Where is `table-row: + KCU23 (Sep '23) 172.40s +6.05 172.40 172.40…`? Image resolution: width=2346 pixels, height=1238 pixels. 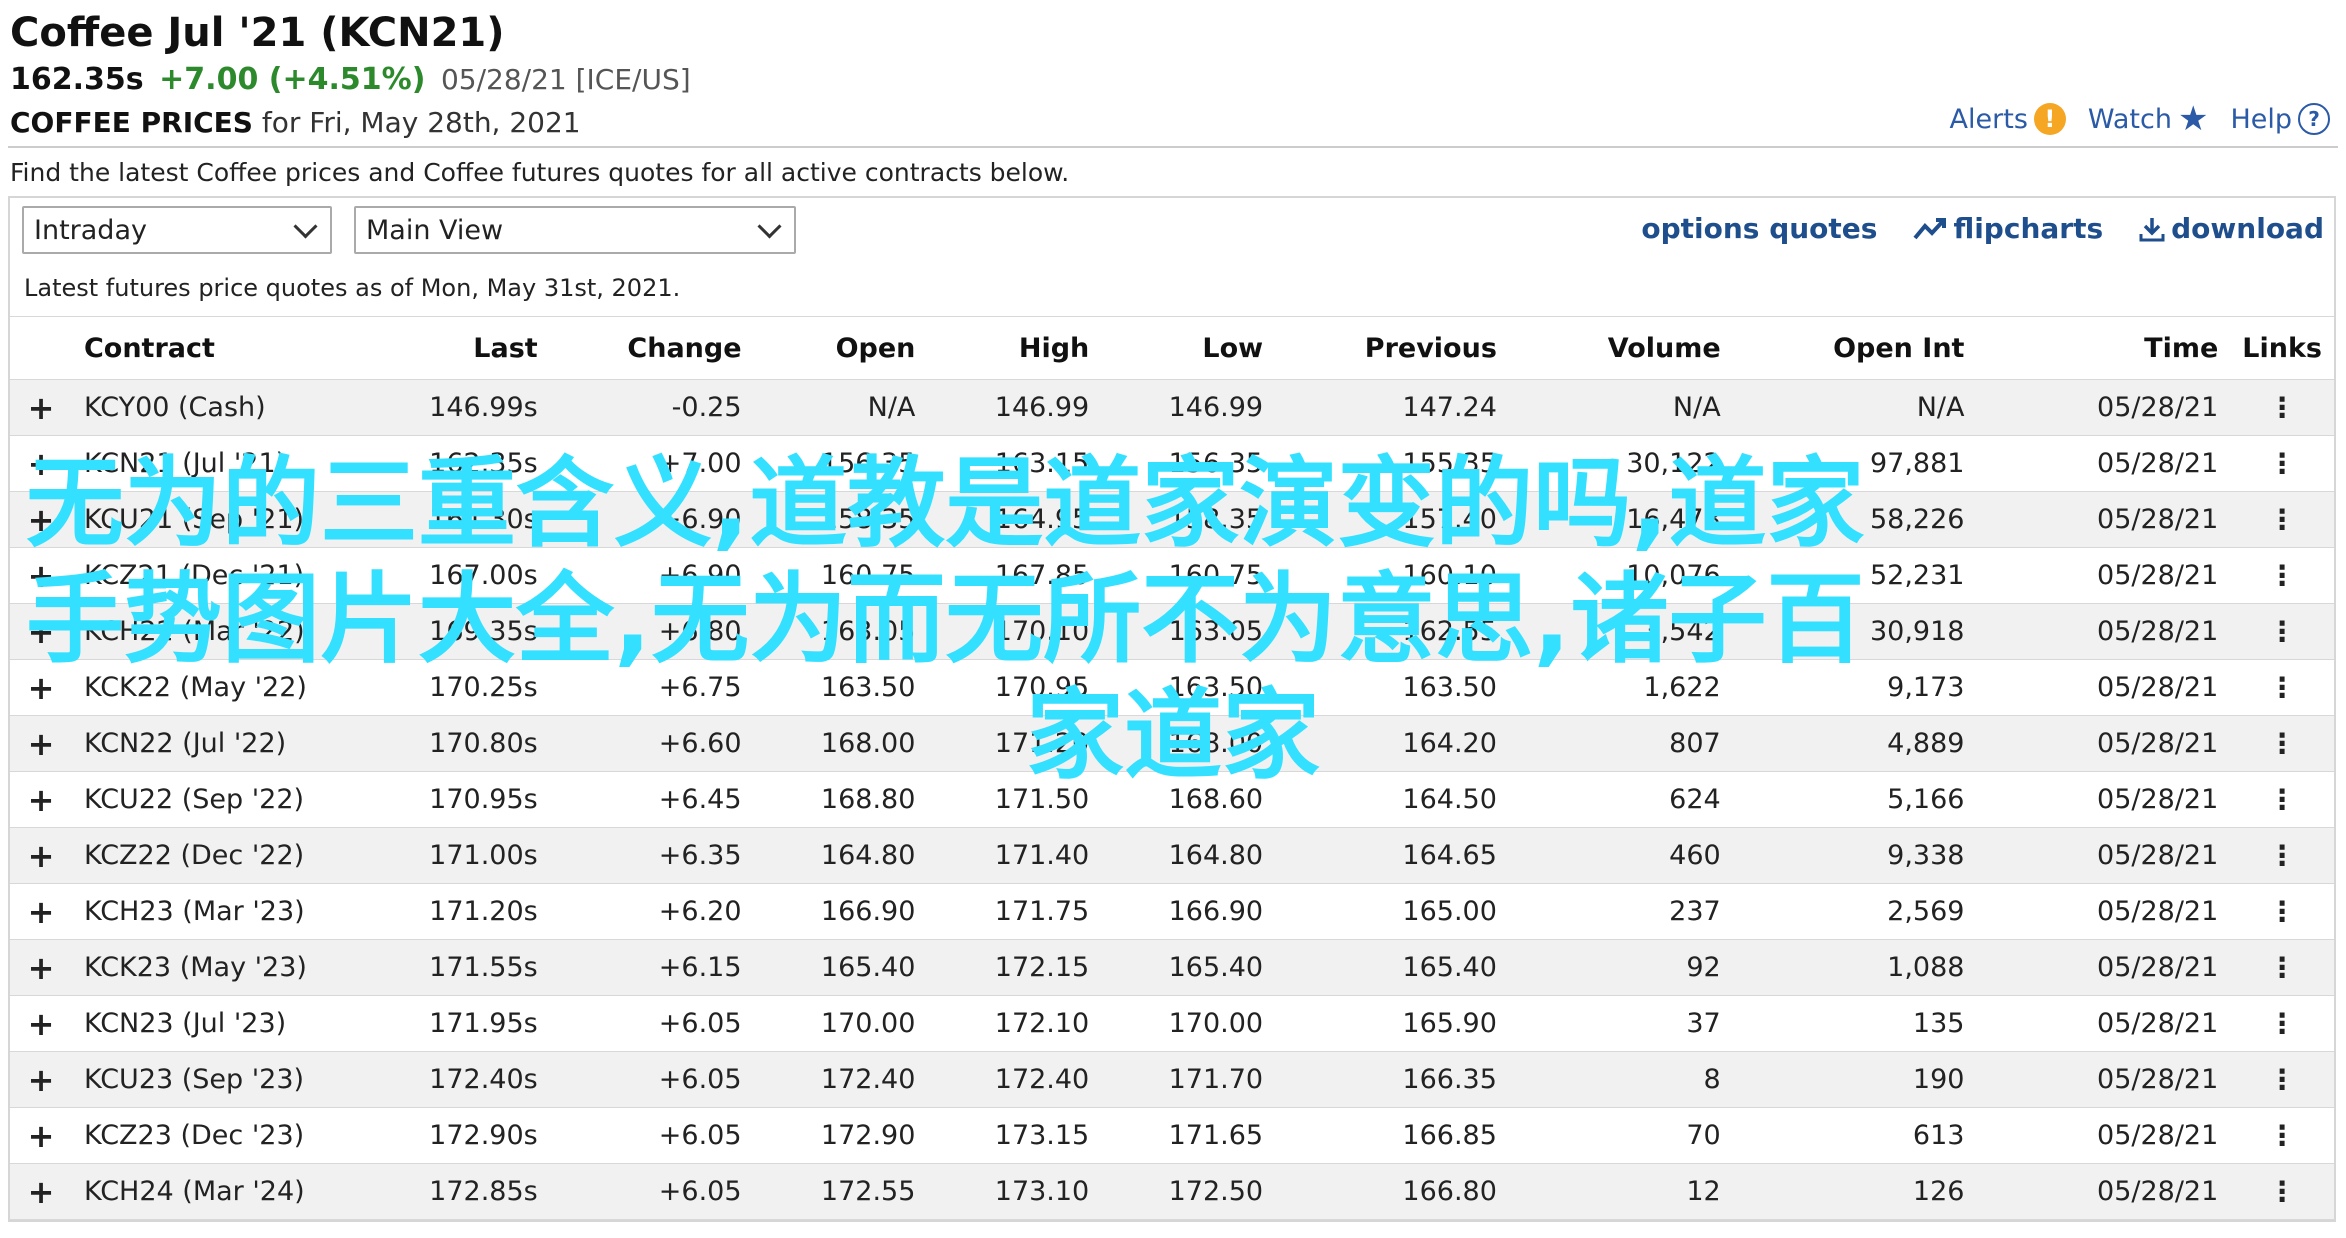 table-row: + KCU23 (Sep '23) 172.40s +6.05 172.40 172.40… is located at coordinates (1172, 1079).